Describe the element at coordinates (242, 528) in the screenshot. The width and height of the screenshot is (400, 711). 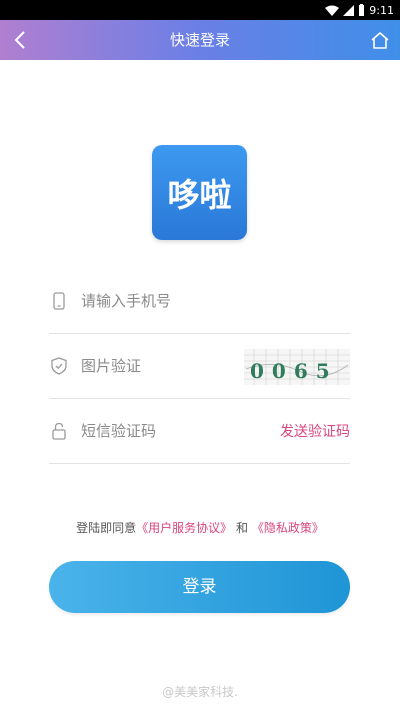
I see `agreement-conjunction: 和` at that location.